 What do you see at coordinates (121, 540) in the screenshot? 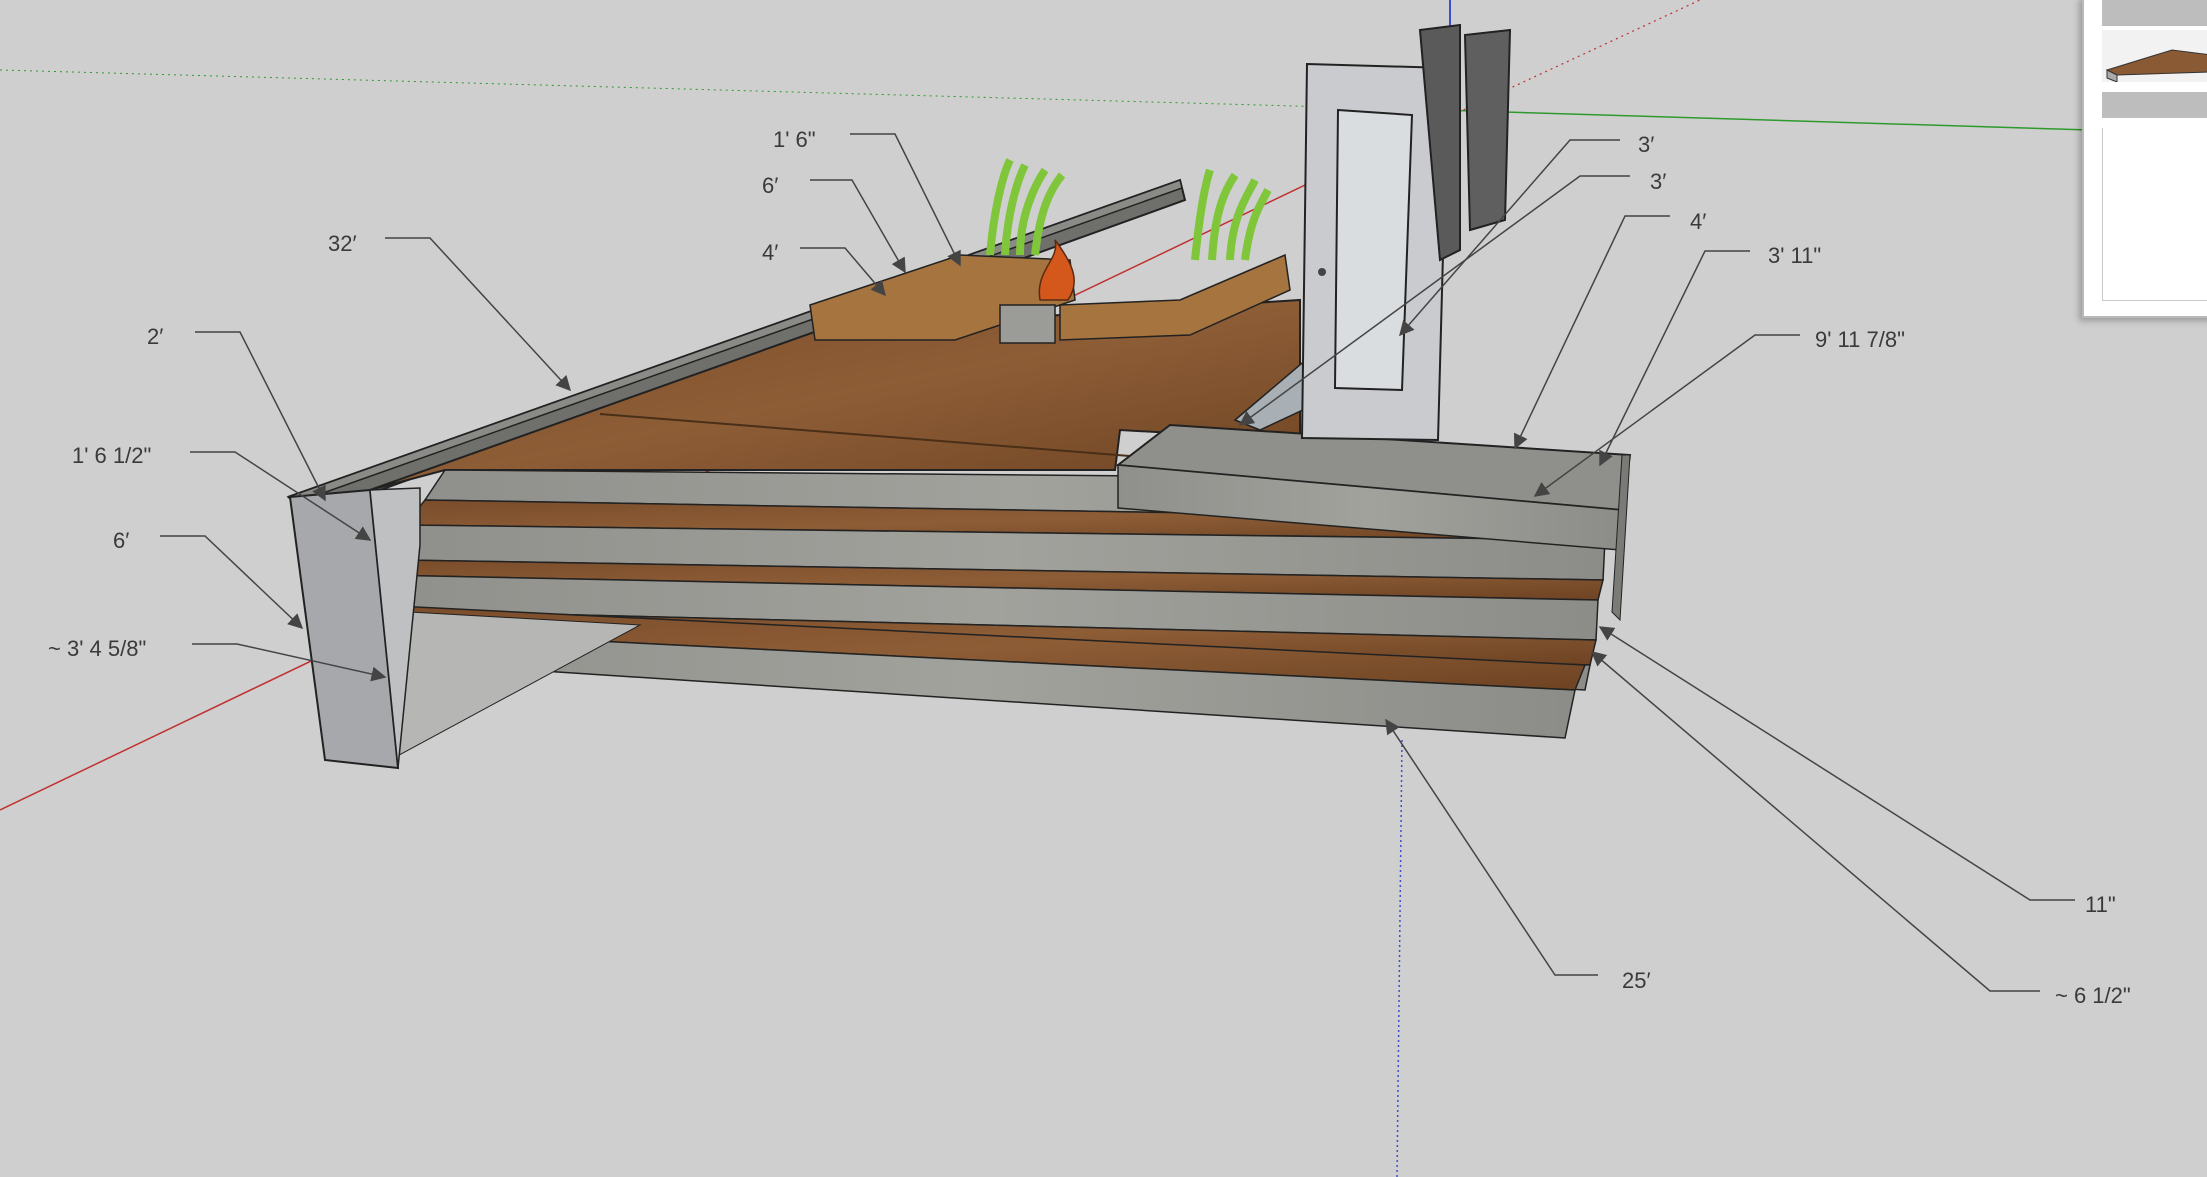
I see `dim-6ft-left: 6′` at bounding box center [121, 540].